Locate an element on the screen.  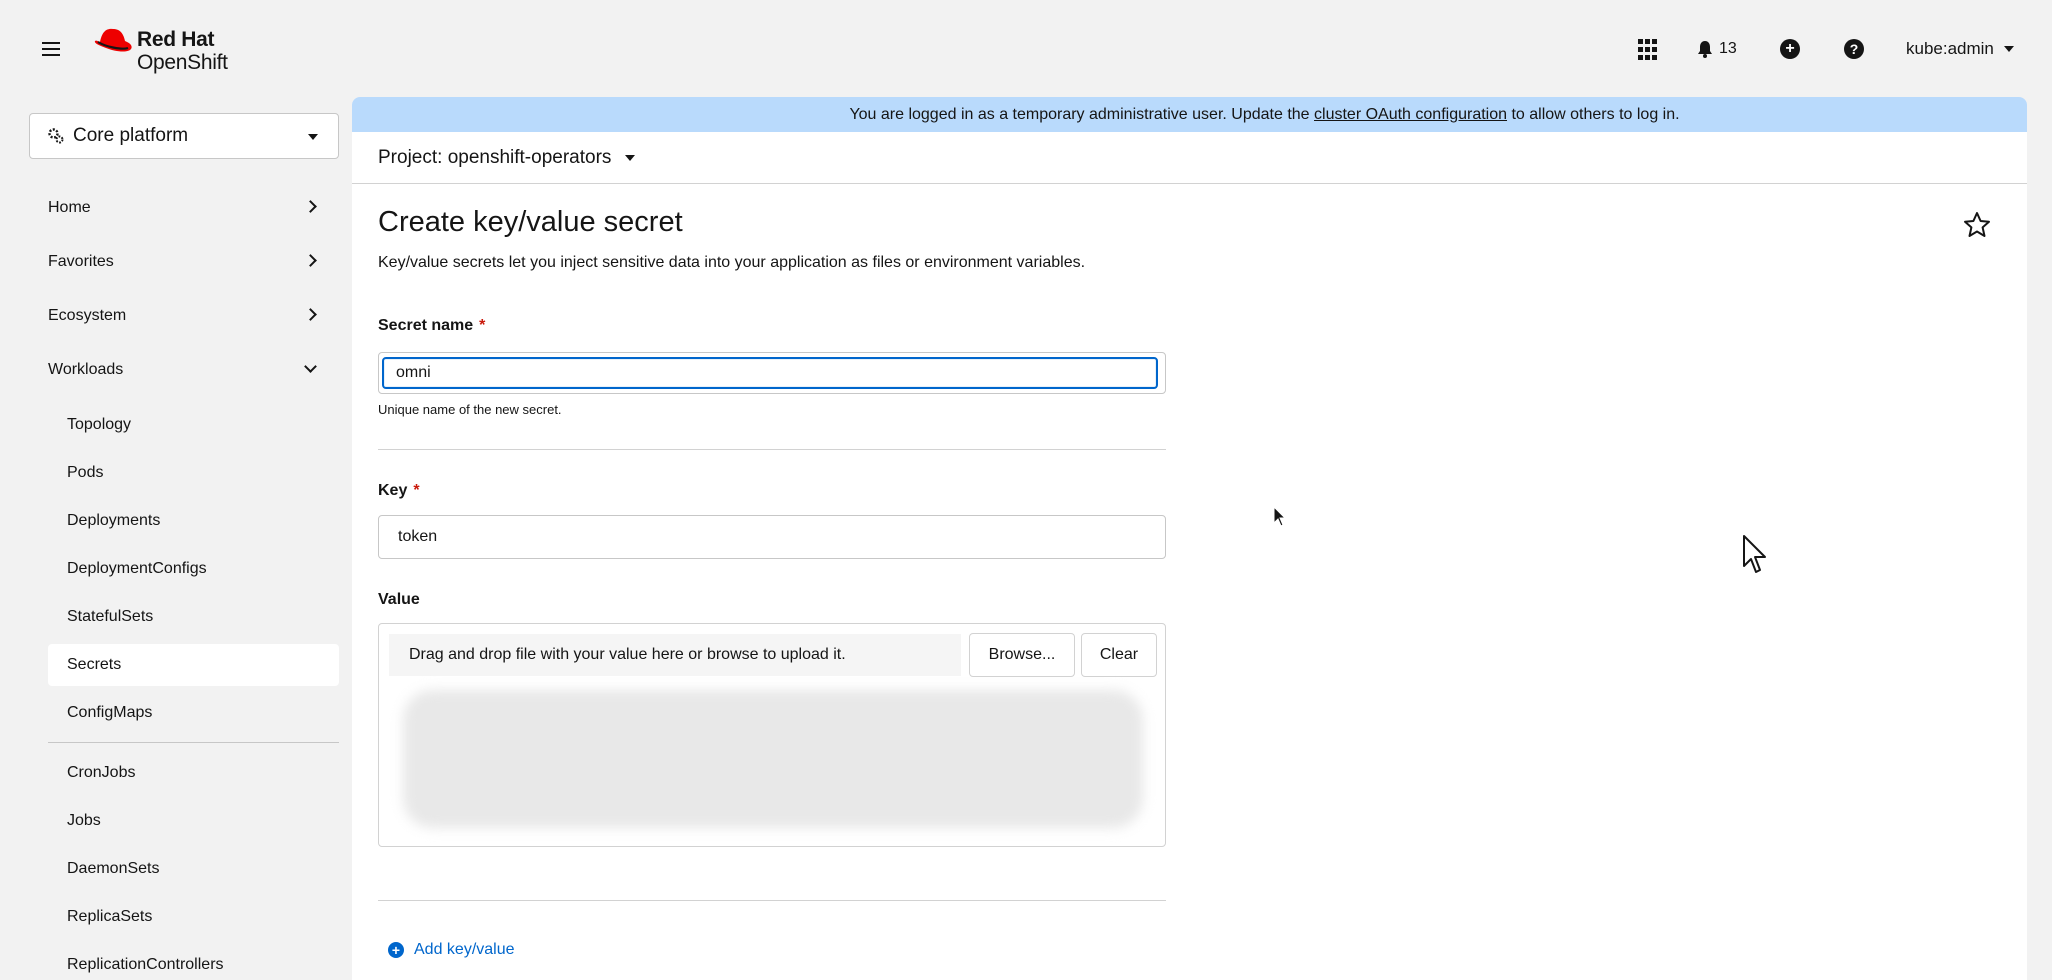
nav-section-label: Home is located at coordinates (69, 207).